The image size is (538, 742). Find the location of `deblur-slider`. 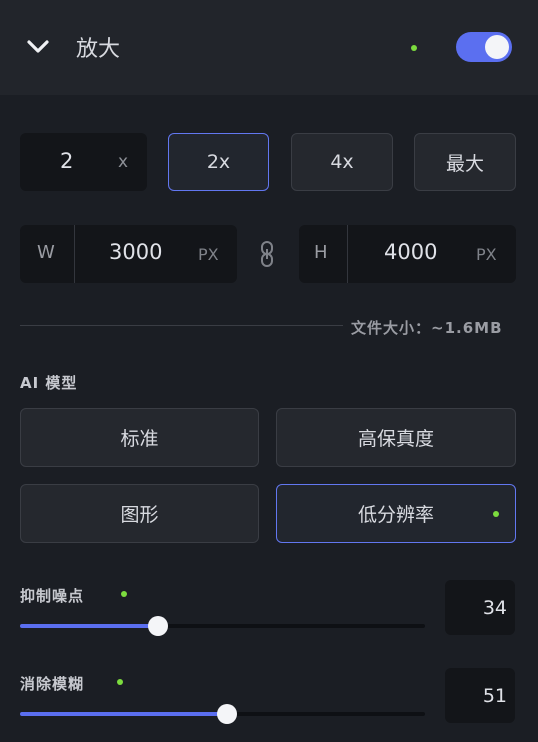

deblur-slider is located at coordinates (222, 714).